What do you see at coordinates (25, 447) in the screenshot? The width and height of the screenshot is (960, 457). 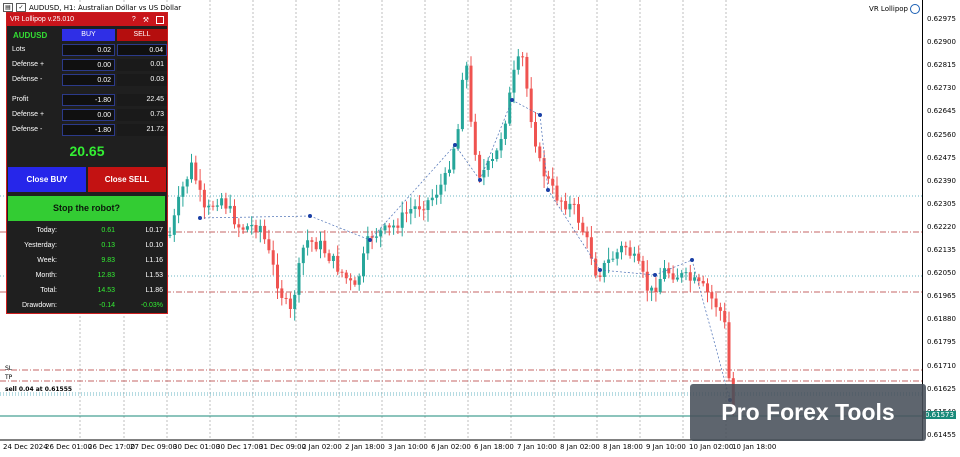 I see `time-tick-label: 24 Dec 2024` at bounding box center [25, 447].